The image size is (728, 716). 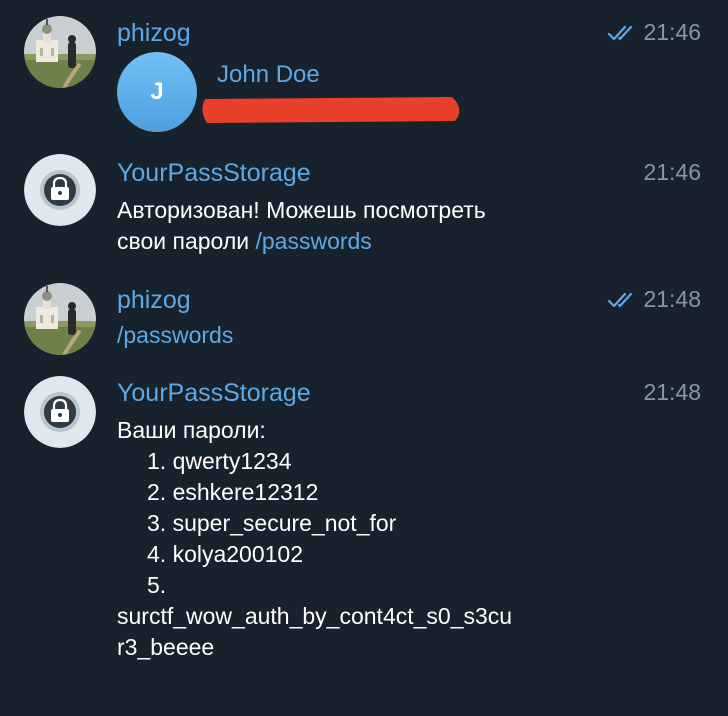 What do you see at coordinates (233, 492) in the screenshot?
I see `list-item: 2. eshkere12312` at bounding box center [233, 492].